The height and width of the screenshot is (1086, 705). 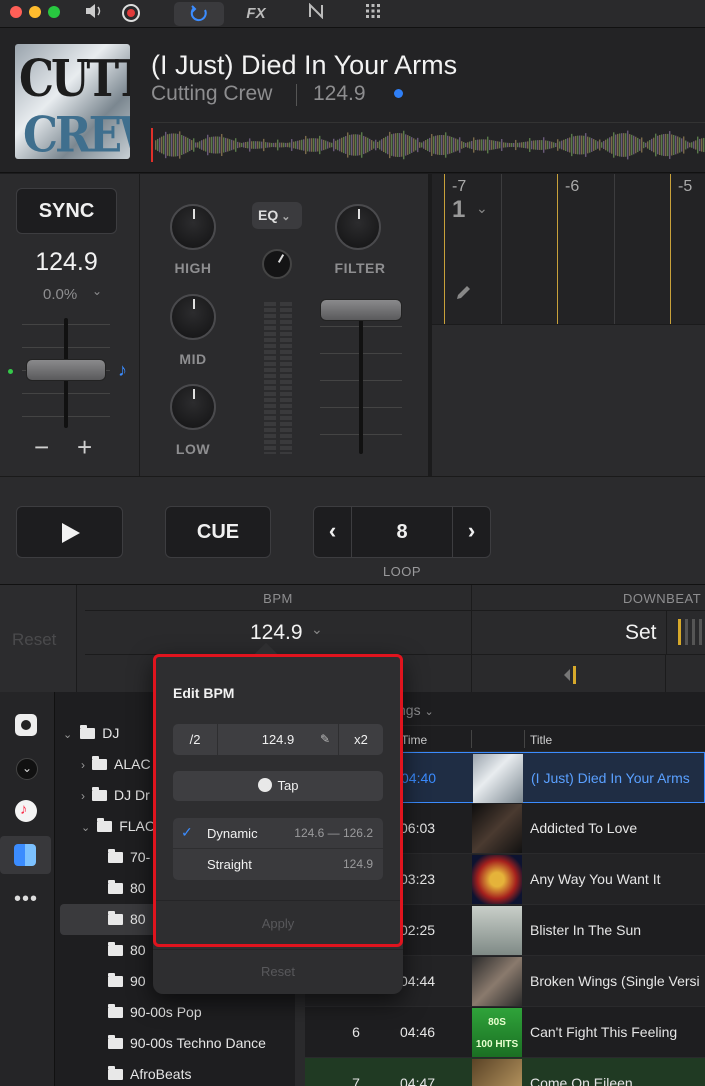 I want to click on bpm-input: 124.9 ✎, so click(x=278, y=739).